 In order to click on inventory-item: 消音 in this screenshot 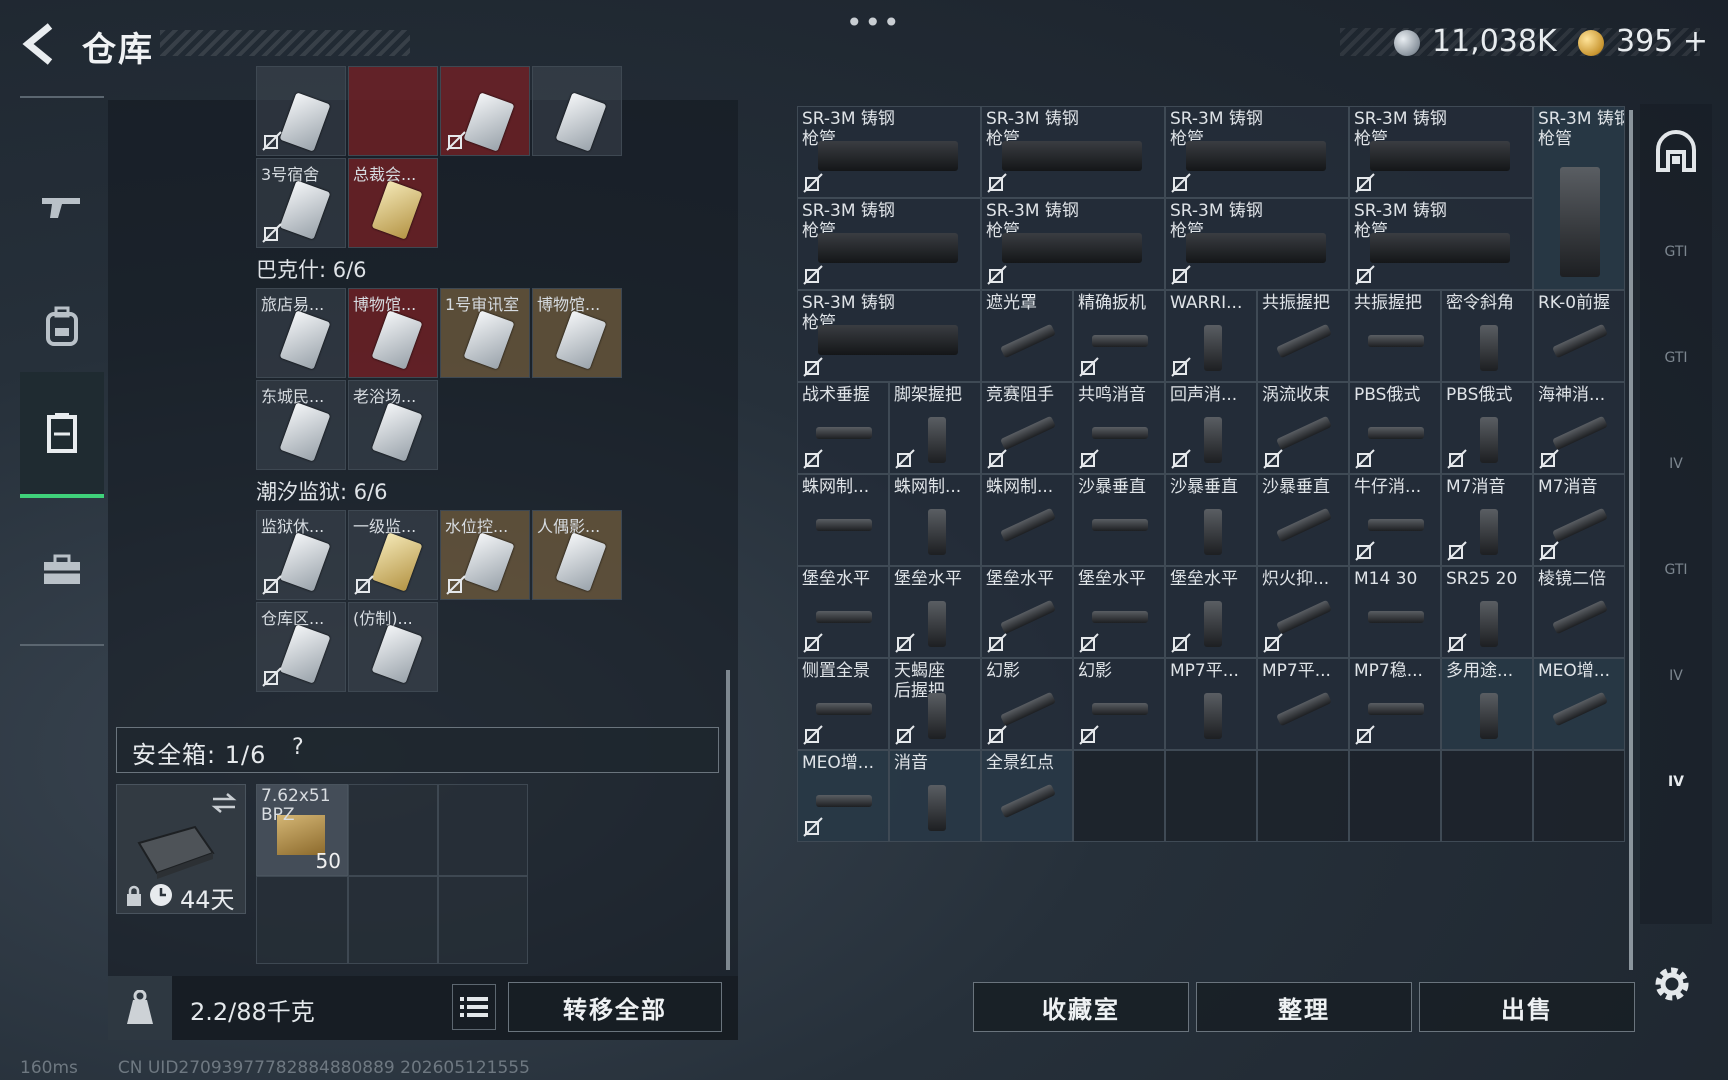, I will do `click(935, 796)`.